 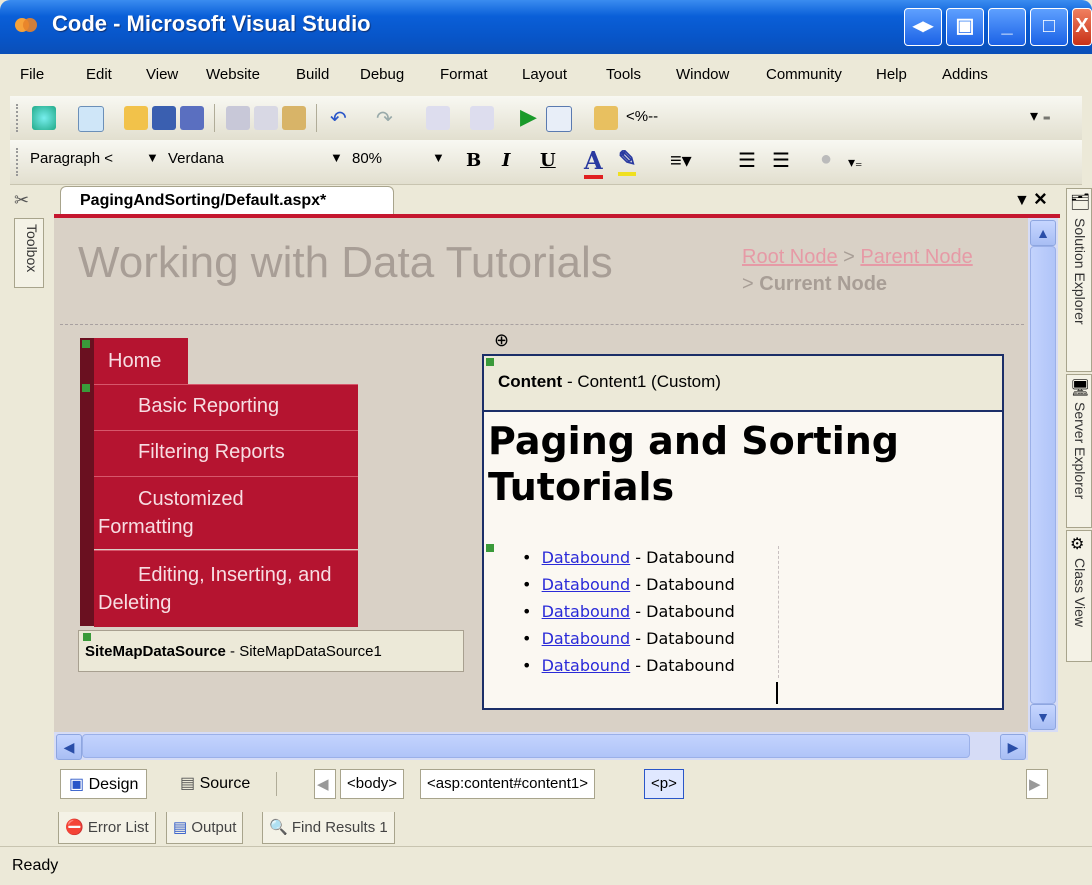 I want to click on properties-icon, so click(x=606, y=118).